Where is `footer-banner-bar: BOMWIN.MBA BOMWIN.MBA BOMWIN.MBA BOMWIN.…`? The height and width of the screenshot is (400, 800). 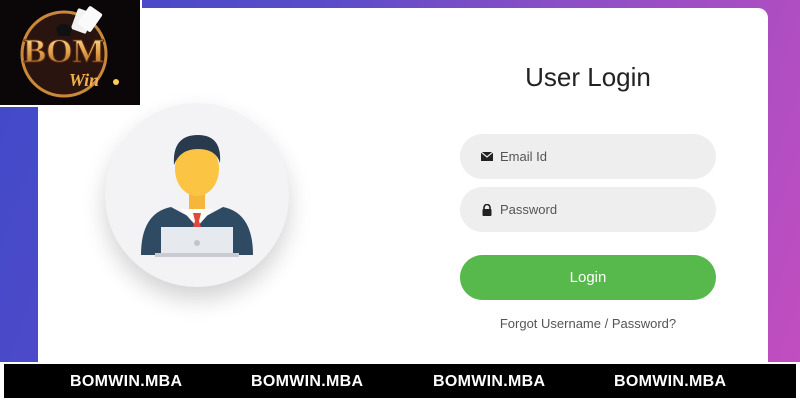 footer-banner-bar: BOMWIN.MBA BOMWIN.MBA BOMWIN.MBA BOMWIN.… is located at coordinates (400, 381).